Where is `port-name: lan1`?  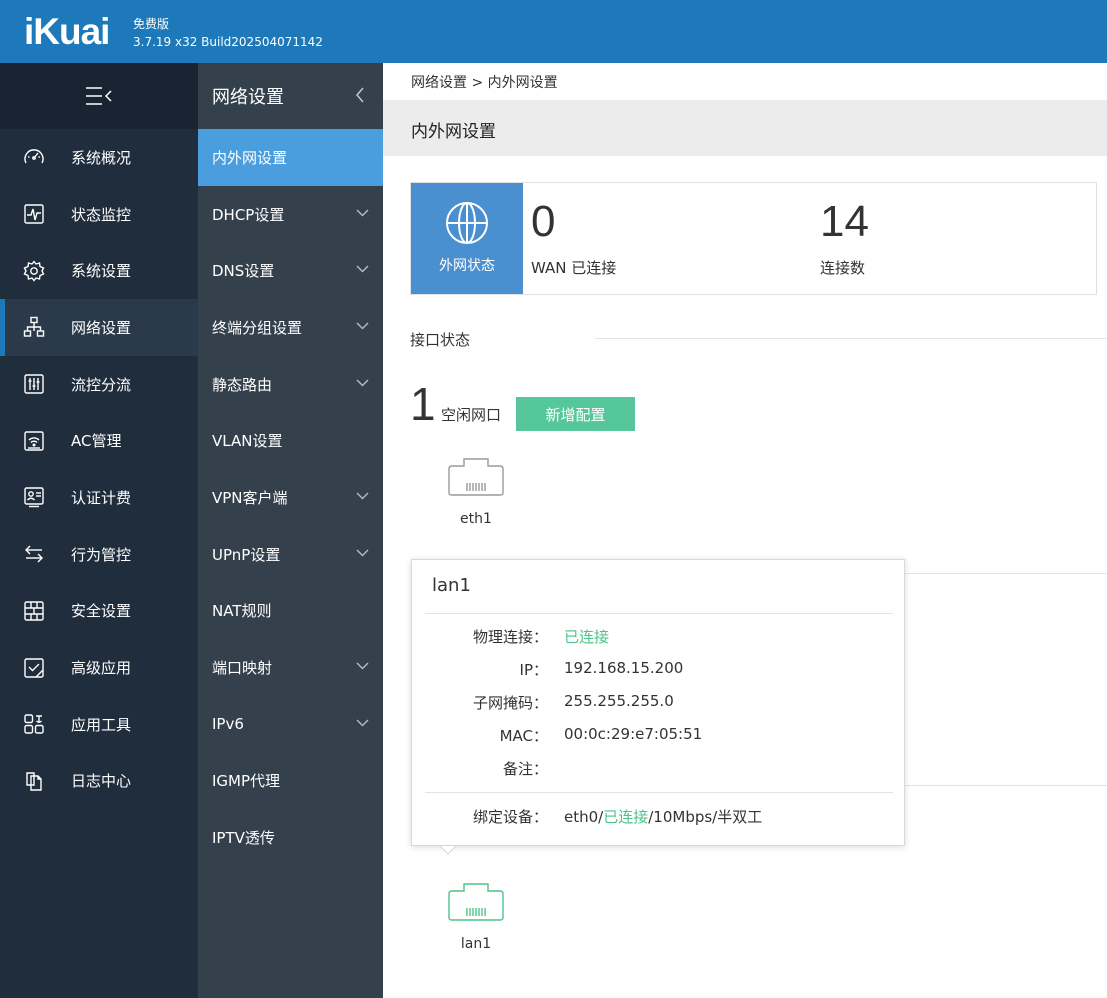
port-name: lan1 is located at coordinates (476, 944).